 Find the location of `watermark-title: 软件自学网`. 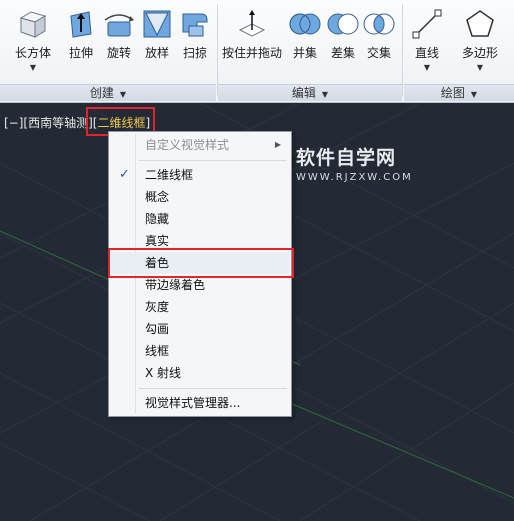

watermark-title: 软件自学网 is located at coordinates (346, 158).